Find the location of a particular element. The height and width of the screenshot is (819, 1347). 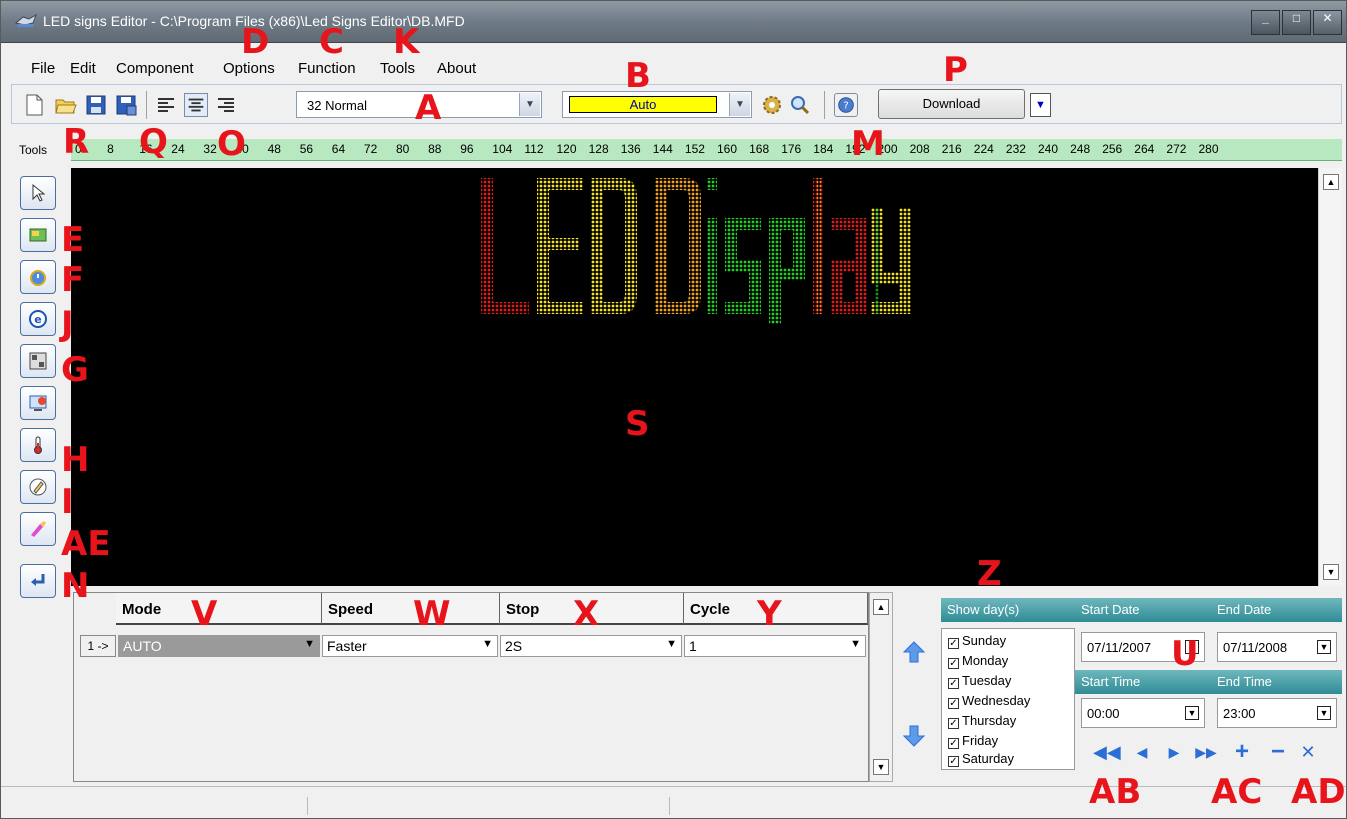

day-monday: ✓ Monday is located at coordinates (978, 661).